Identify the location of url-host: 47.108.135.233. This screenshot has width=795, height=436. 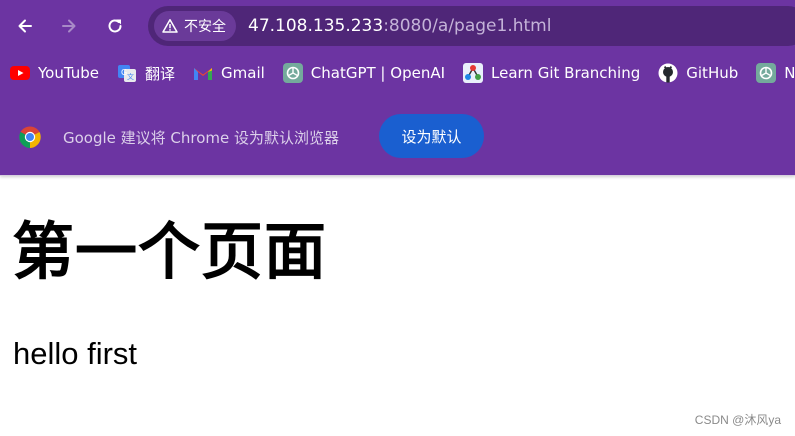
(316, 26).